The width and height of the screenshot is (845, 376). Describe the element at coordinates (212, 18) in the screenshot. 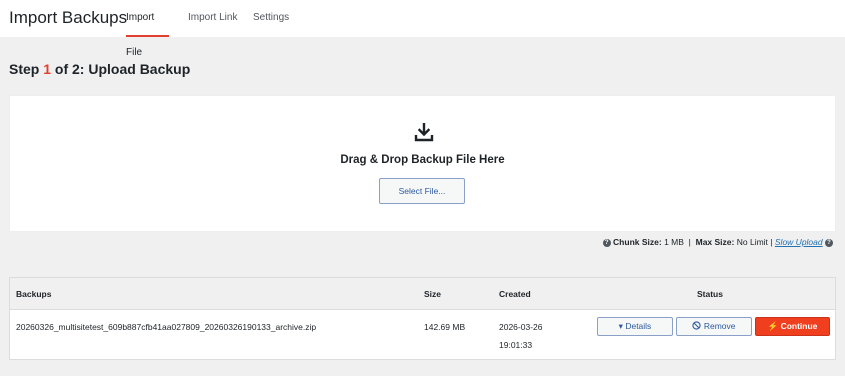

I see `tab-import-link: Import Link` at that location.